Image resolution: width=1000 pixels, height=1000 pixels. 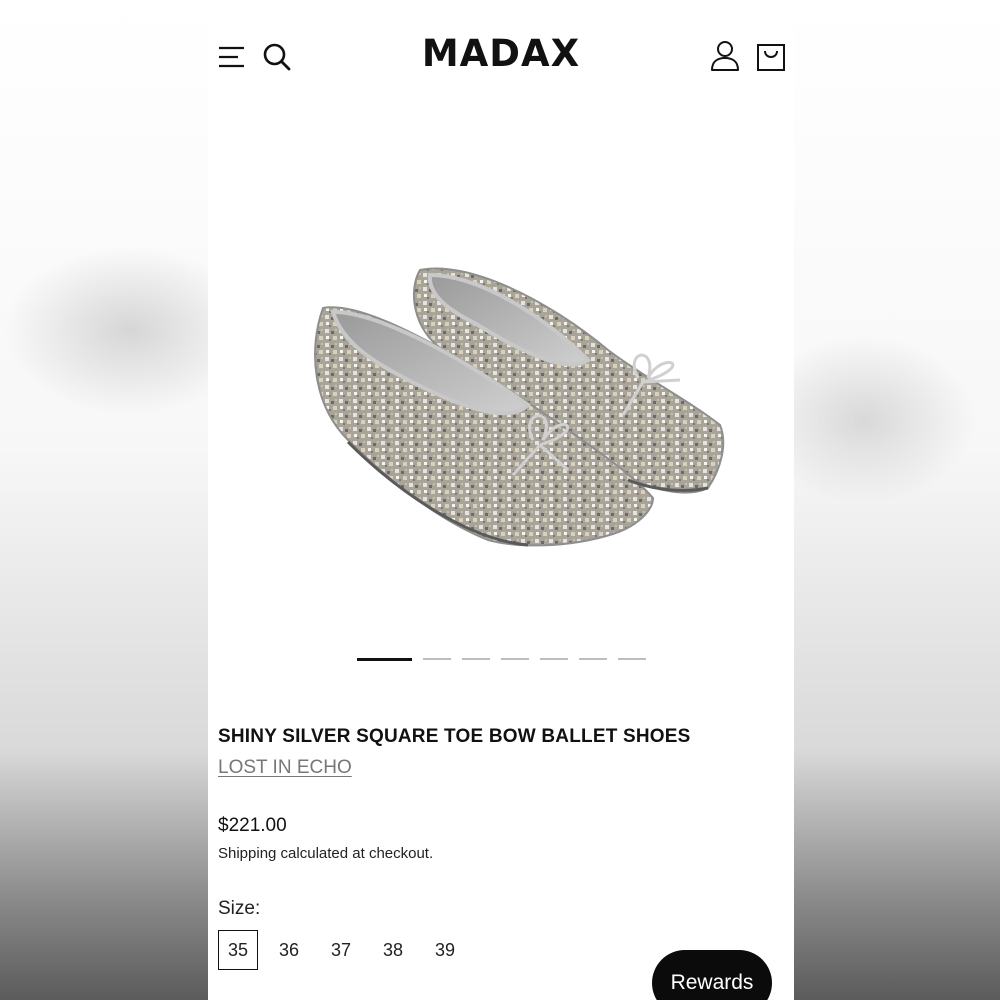 What do you see at coordinates (445, 950) in the screenshot?
I see `size-option-39: 39` at bounding box center [445, 950].